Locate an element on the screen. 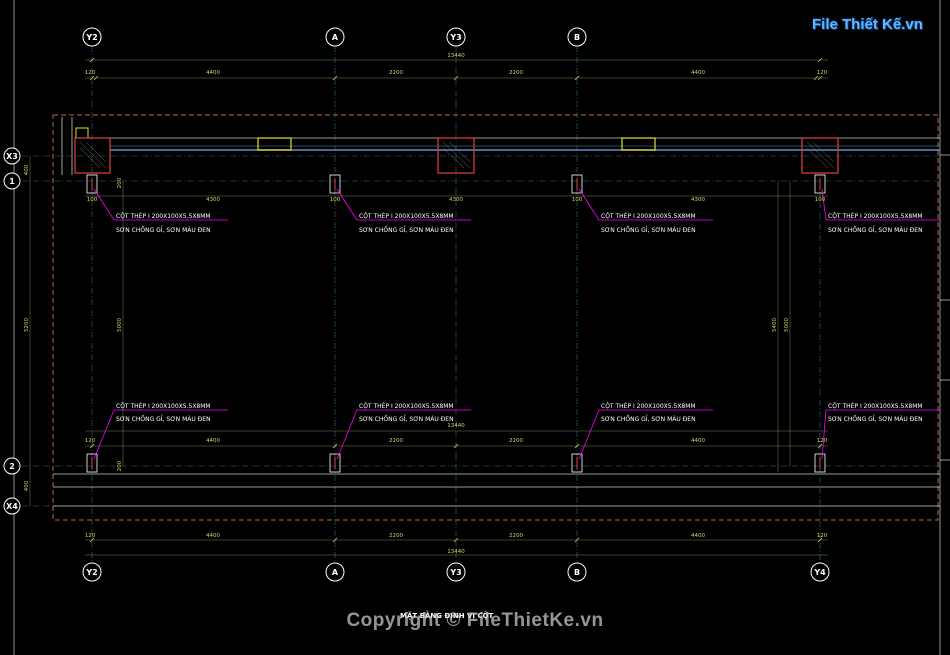  top-wall is located at coordinates (500, 146).